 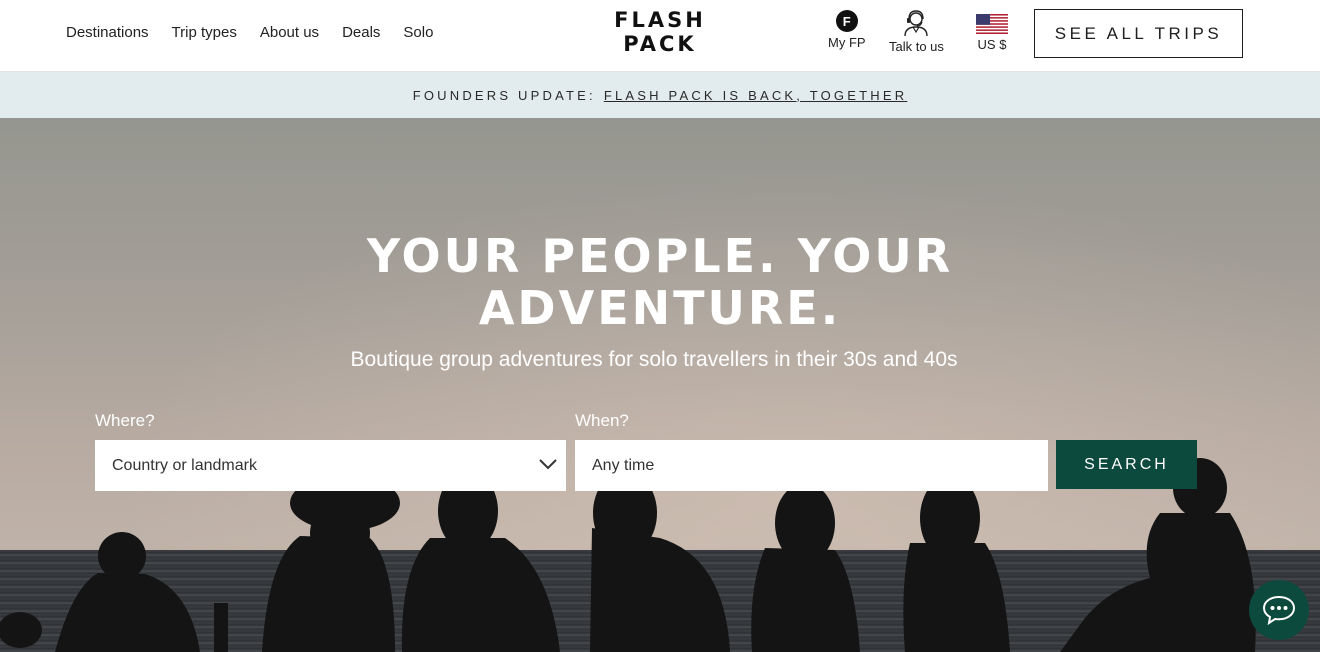 What do you see at coordinates (418, 32) in the screenshot?
I see `nav-solo: Solo` at bounding box center [418, 32].